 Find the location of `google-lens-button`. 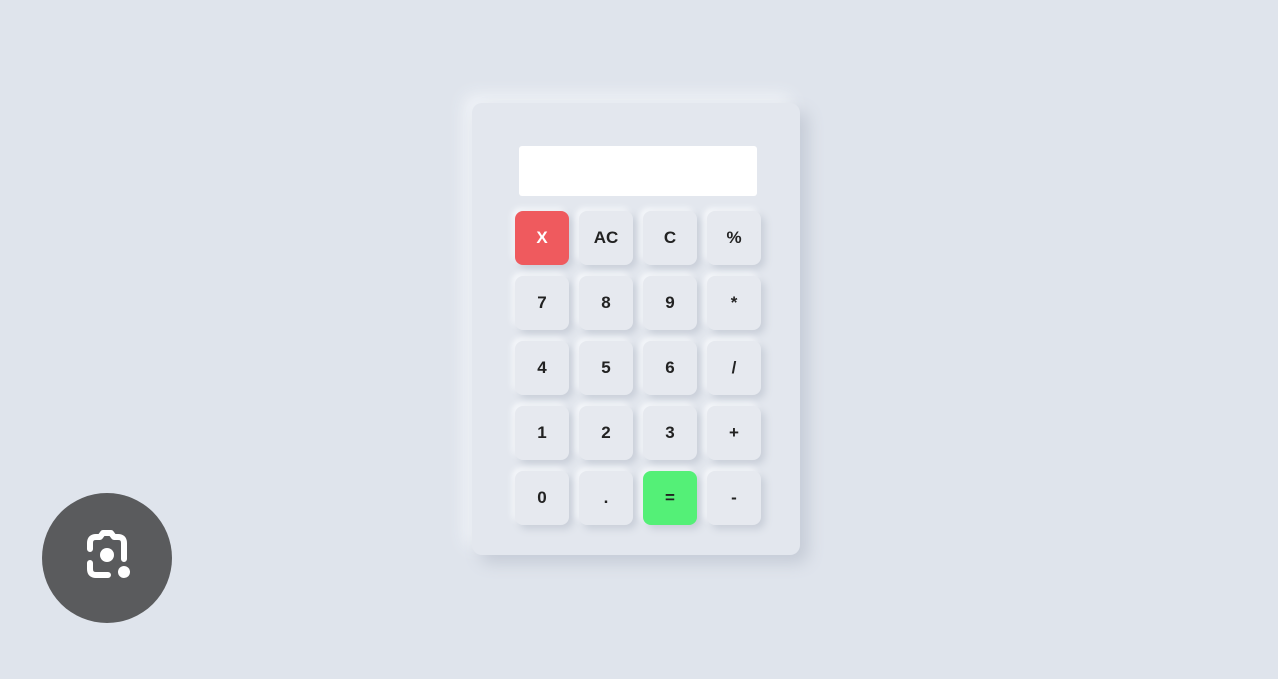

google-lens-button is located at coordinates (107, 558).